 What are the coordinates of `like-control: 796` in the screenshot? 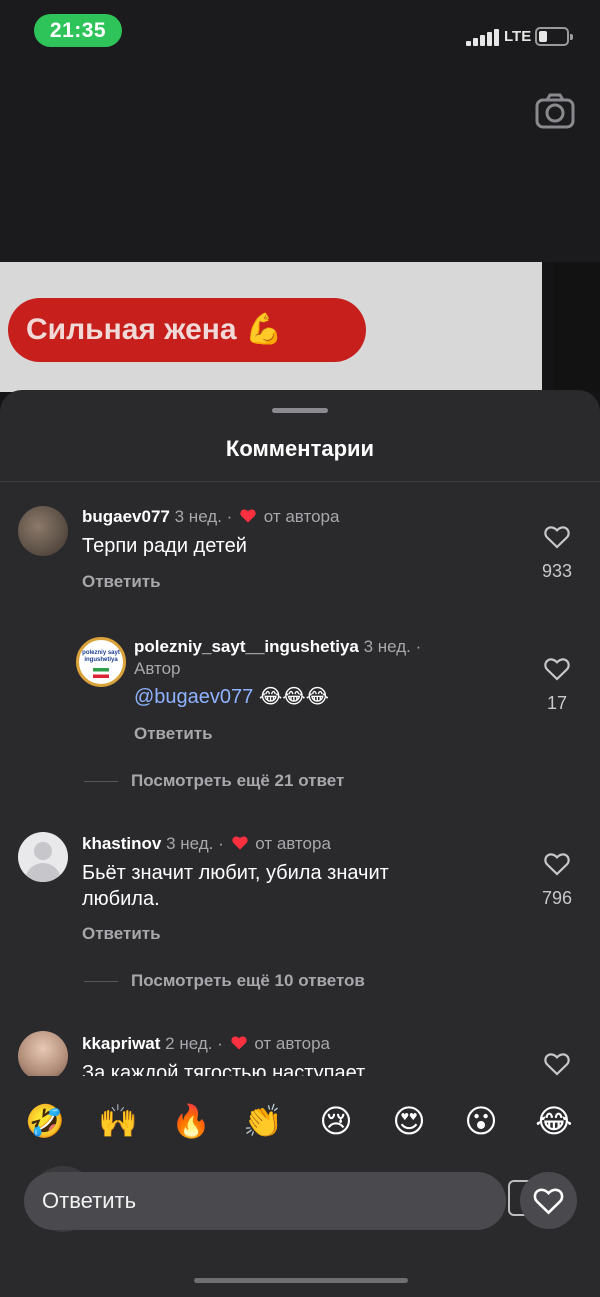 It's located at (557, 880).